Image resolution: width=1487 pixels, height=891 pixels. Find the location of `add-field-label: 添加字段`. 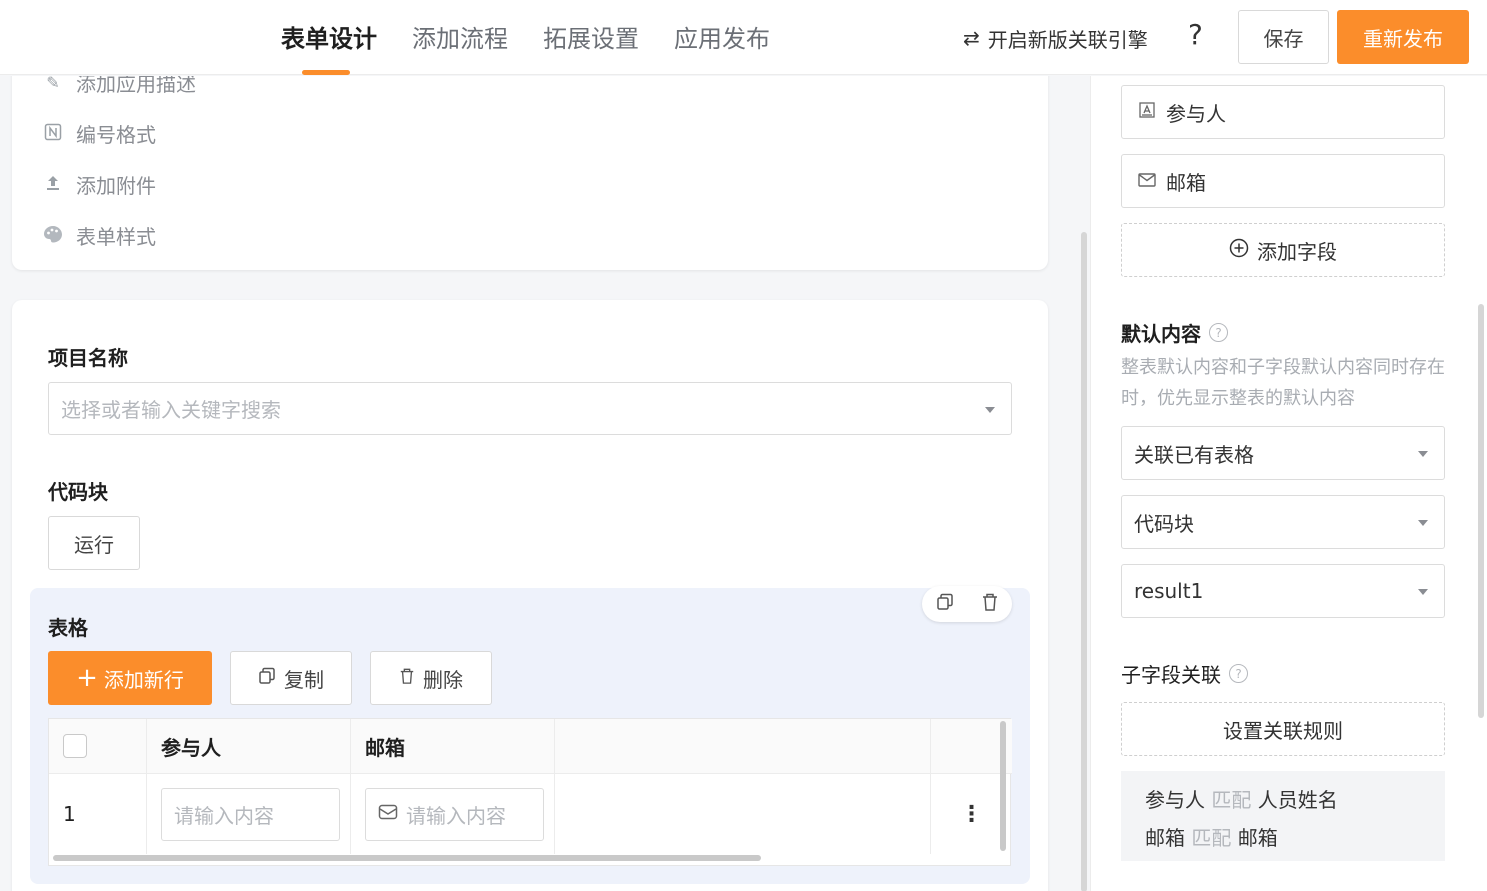

add-field-label: 添加字段 is located at coordinates (1297, 251).